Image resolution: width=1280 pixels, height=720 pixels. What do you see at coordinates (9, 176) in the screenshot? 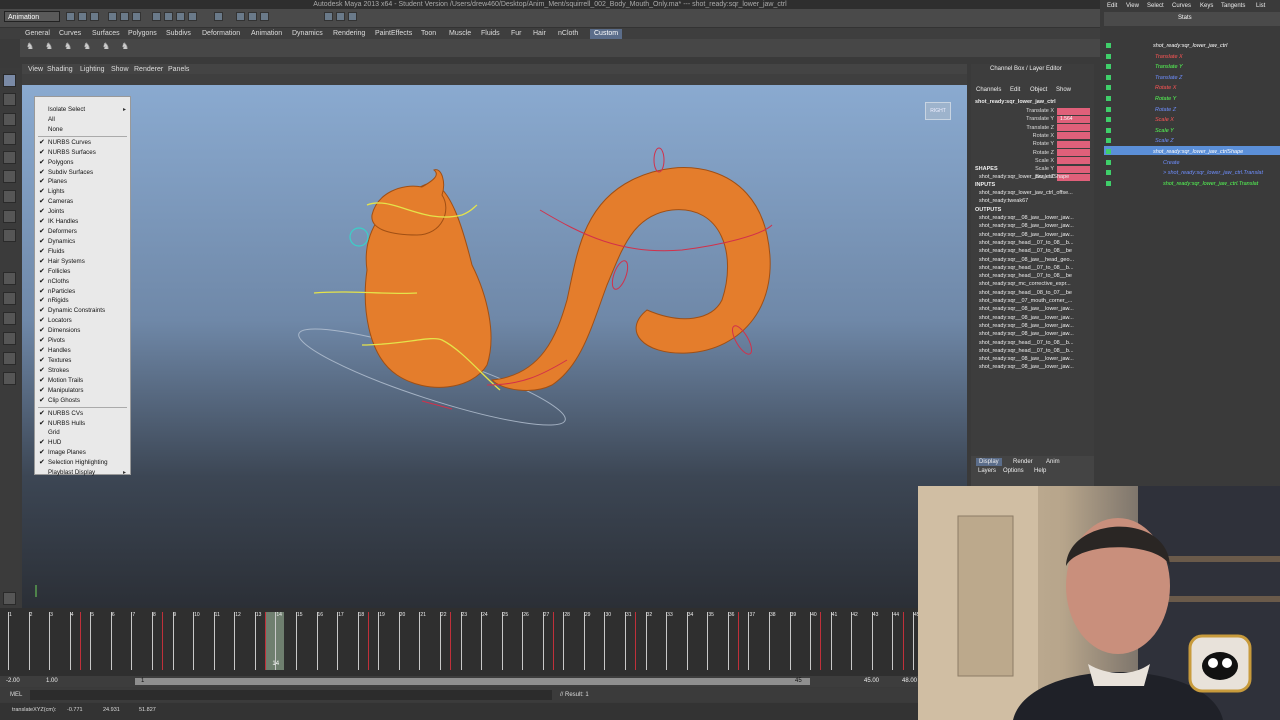
I see `scale-tool-icon` at bounding box center [9, 176].